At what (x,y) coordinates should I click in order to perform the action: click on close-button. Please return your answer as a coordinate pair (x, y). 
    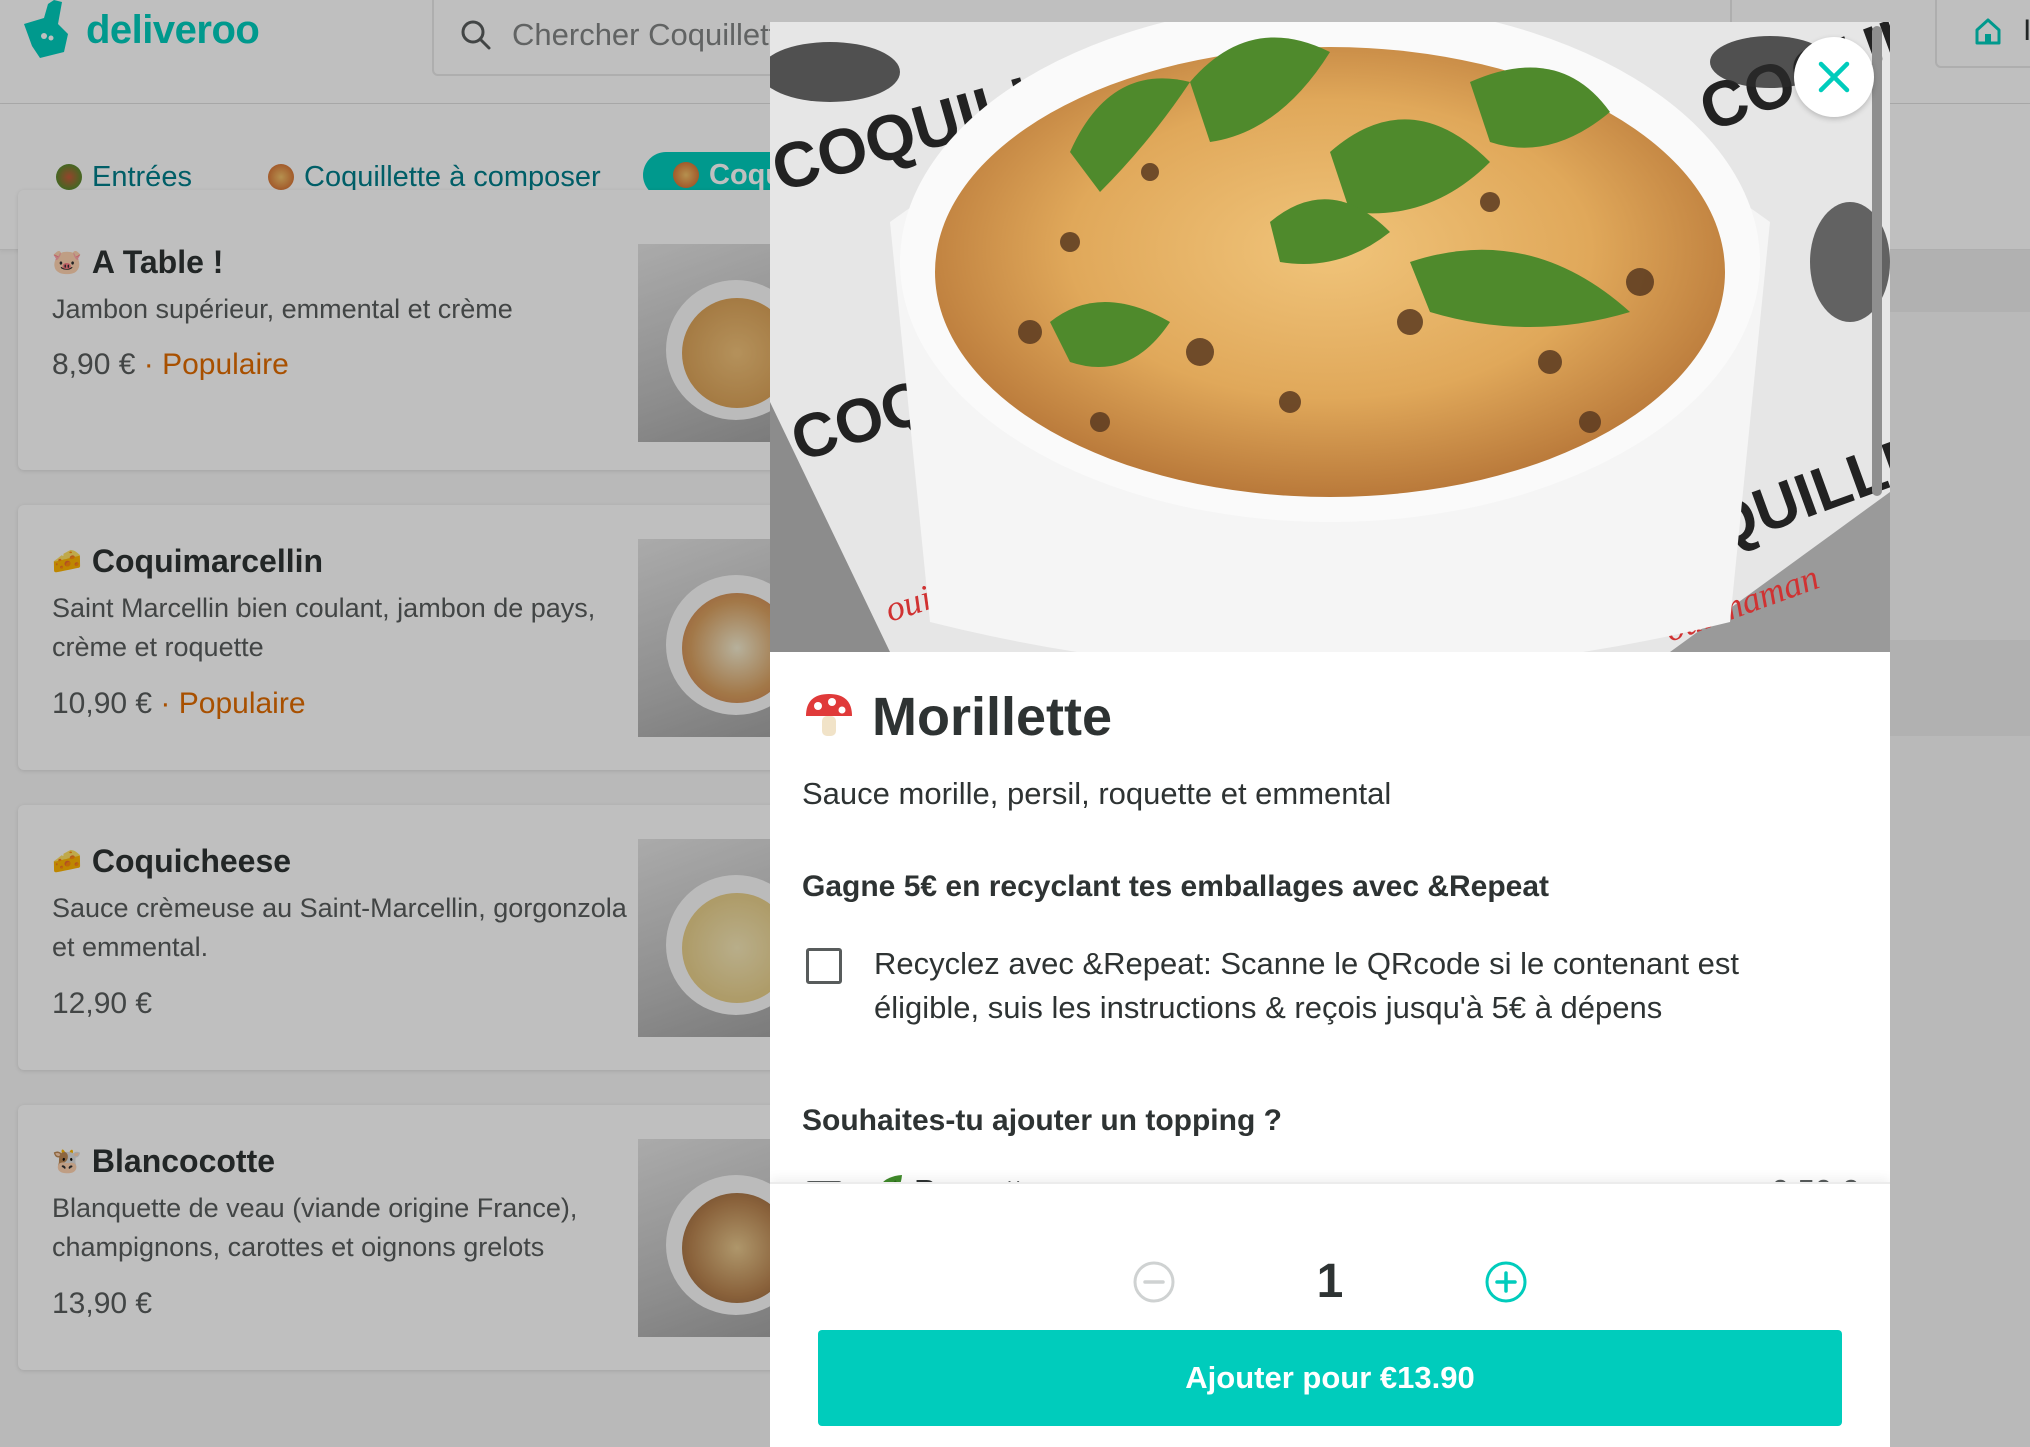
    Looking at the image, I should click on (1834, 77).